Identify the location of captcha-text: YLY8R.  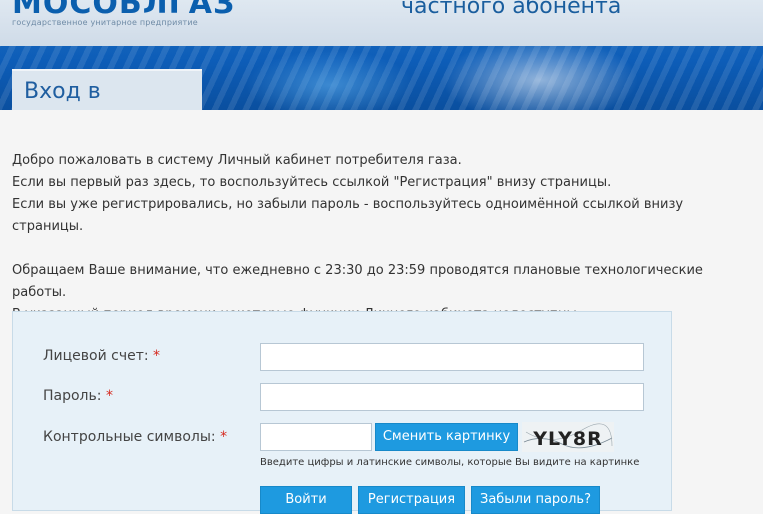
(567, 439).